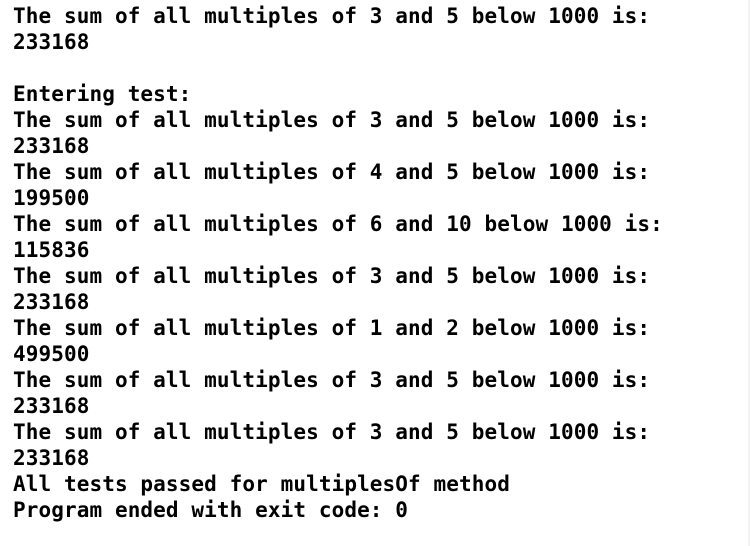 The image size is (750, 546). I want to click on console-line: 199500, so click(51, 198).